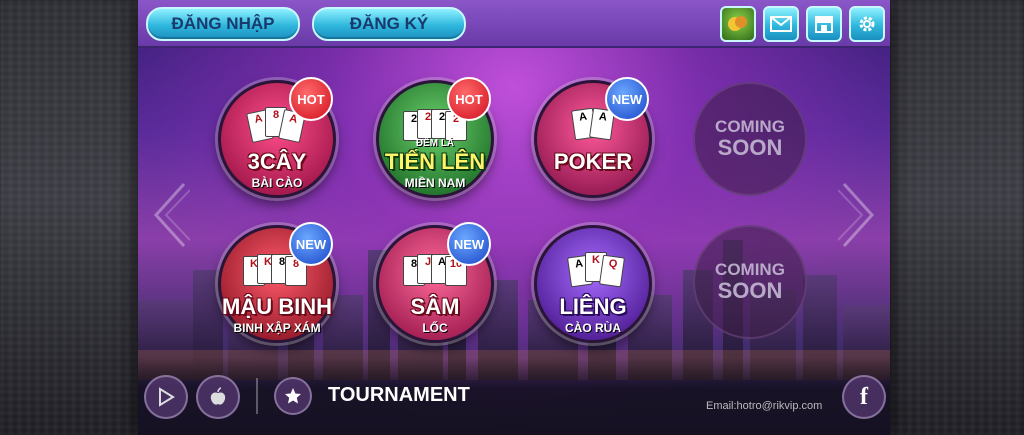 This screenshot has width=1024, height=435. I want to click on background-right, so click(957, 217).